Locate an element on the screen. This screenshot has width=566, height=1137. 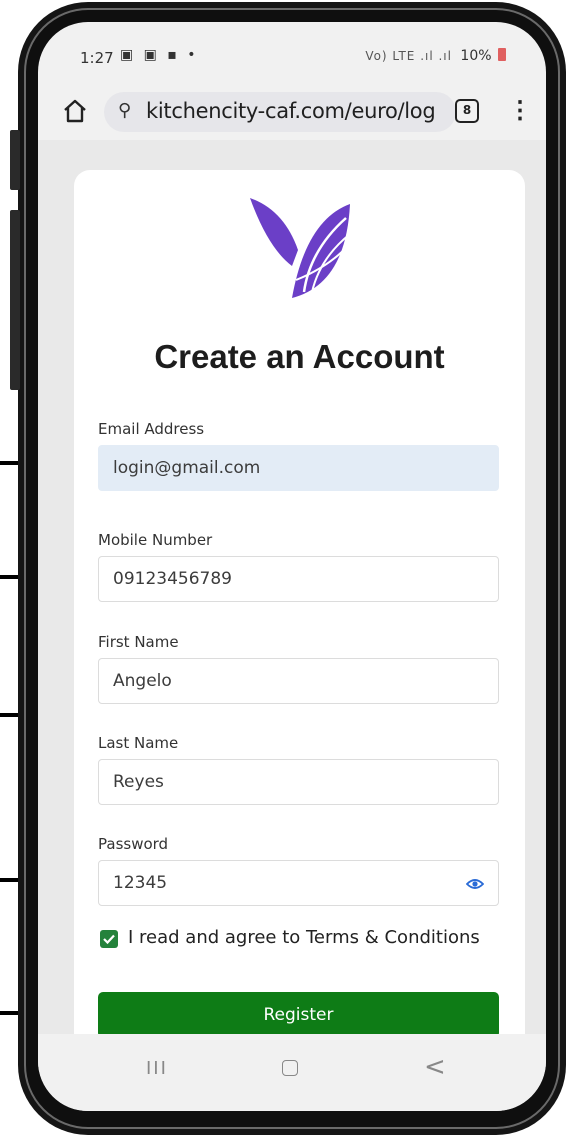
status-bar: 1:27 ▣ ▣ ▪ • Vo) LTE .ıl .ıl 10% is located at coordinates (292, 50).